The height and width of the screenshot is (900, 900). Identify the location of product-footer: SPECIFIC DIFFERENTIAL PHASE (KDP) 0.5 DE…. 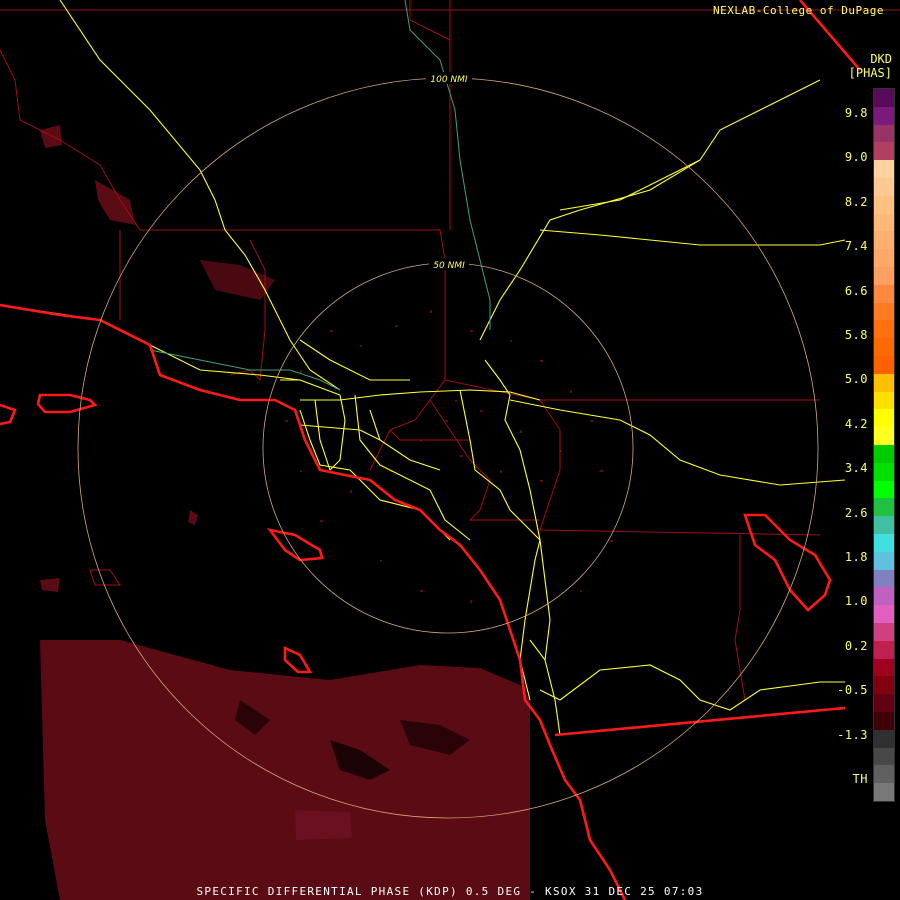
(450, 891).